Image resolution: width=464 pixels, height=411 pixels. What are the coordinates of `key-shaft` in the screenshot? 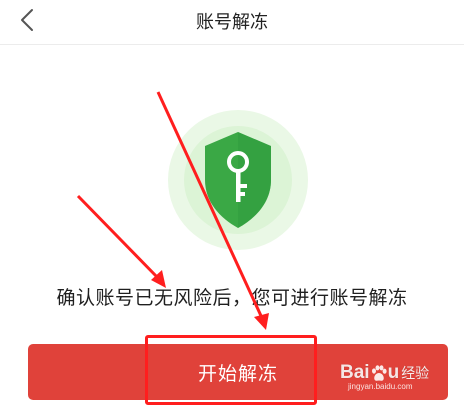 It's located at (238, 186).